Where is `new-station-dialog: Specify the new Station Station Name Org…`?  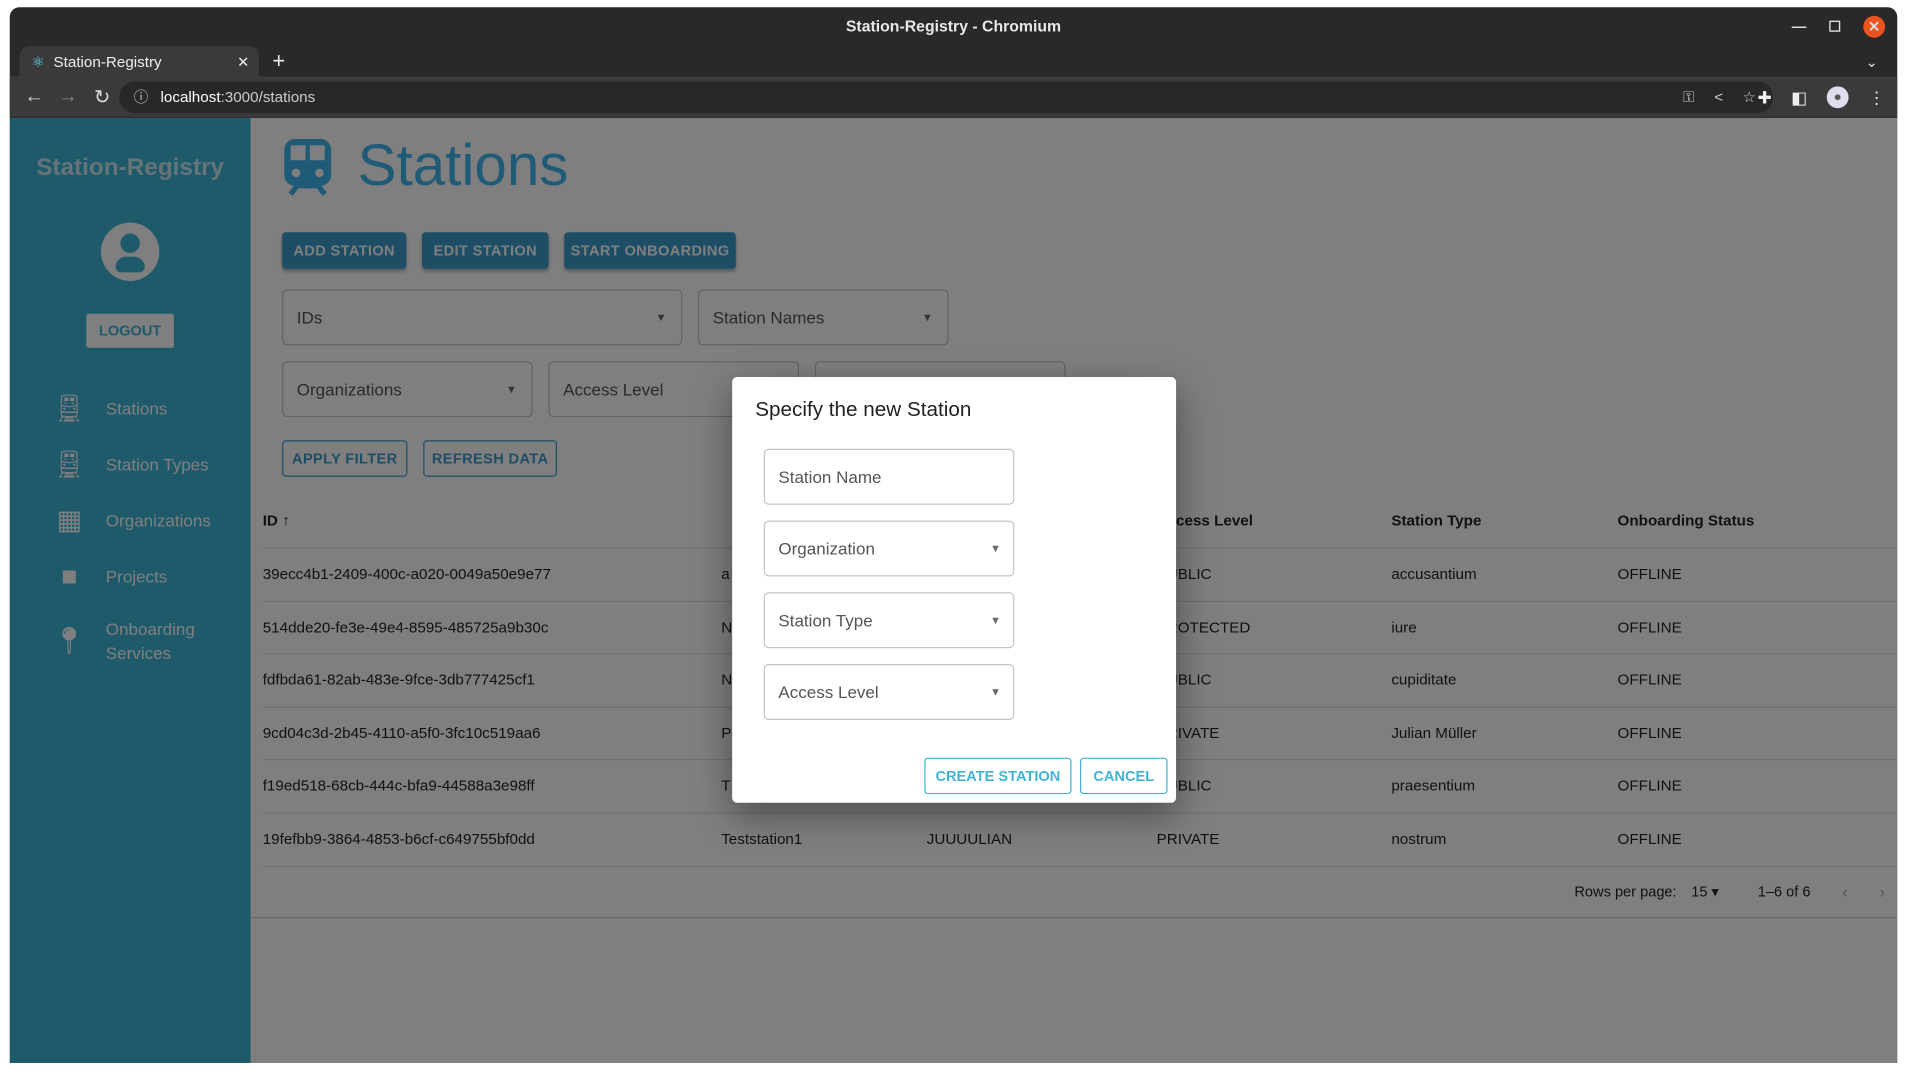 new-station-dialog: Specify the new Station Station Name Org… is located at coordinates (954, 590).